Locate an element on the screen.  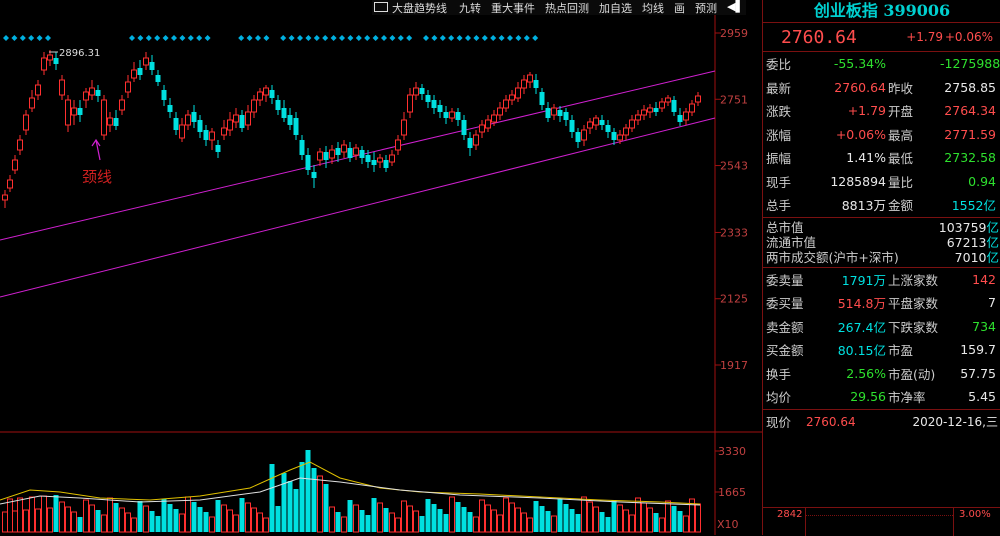
row-value-2: 1552亿 is located at coordinates (973, 206).